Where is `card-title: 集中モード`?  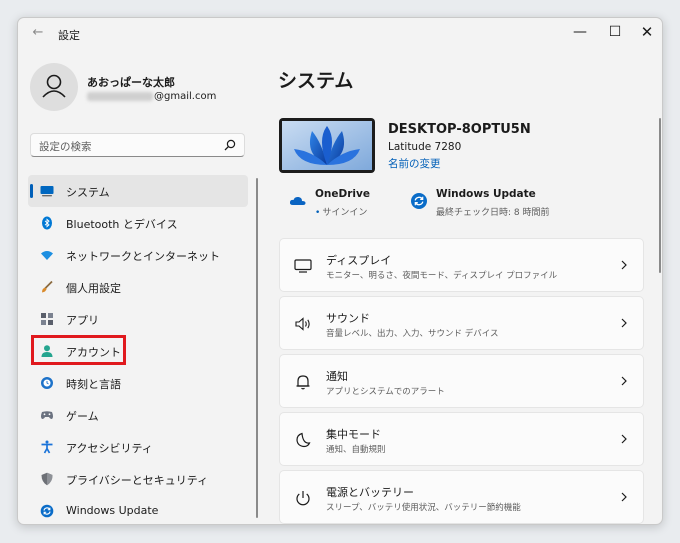 card-title: 集中モード is located at coordinates (353, 434).